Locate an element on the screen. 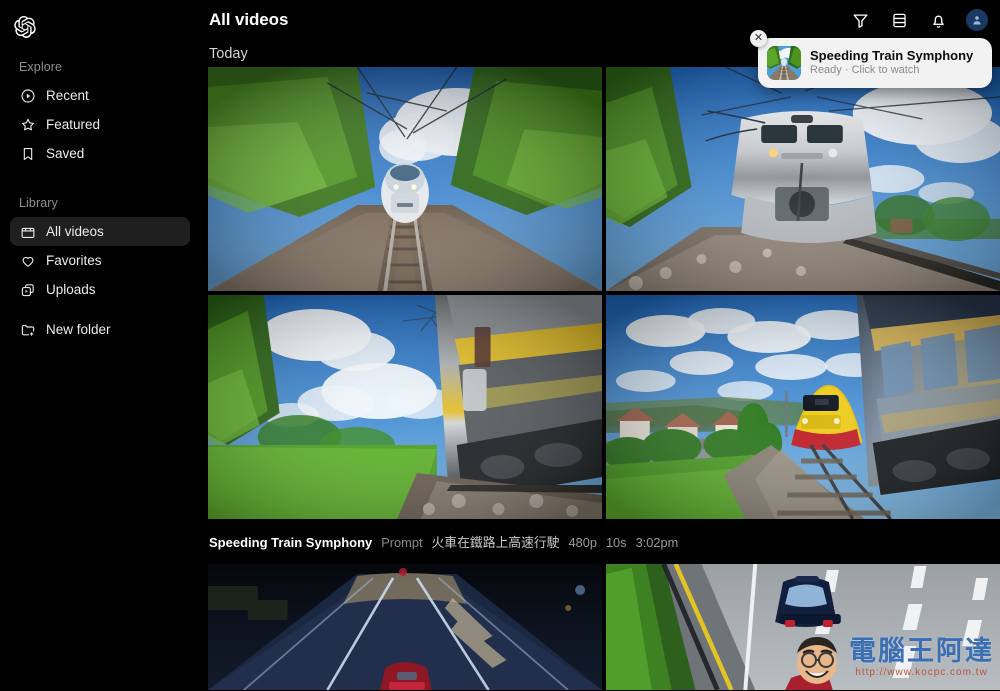 The width and height of the screenshot is (1000, 691). filter-icon is located at coordinates (860, 20).